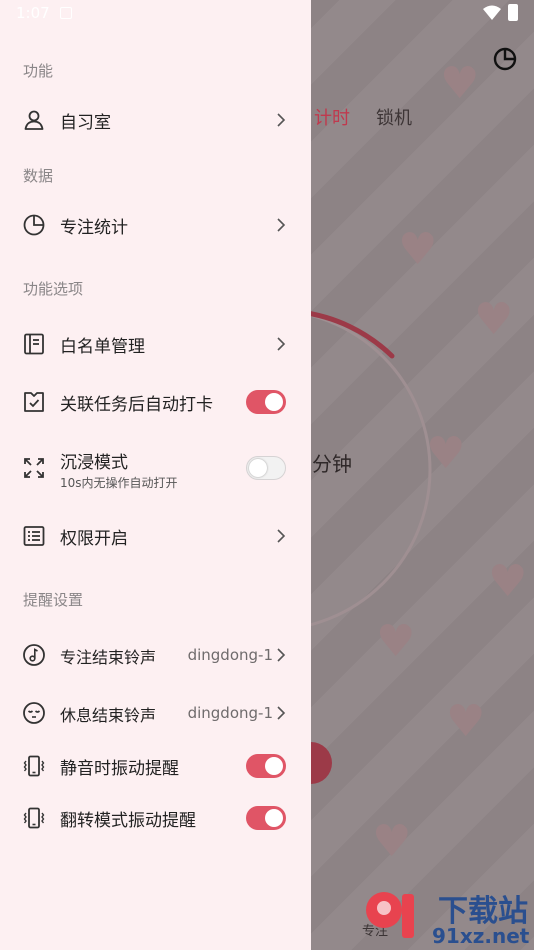  I want to click on pie-chart-icon, so click(34, 225).